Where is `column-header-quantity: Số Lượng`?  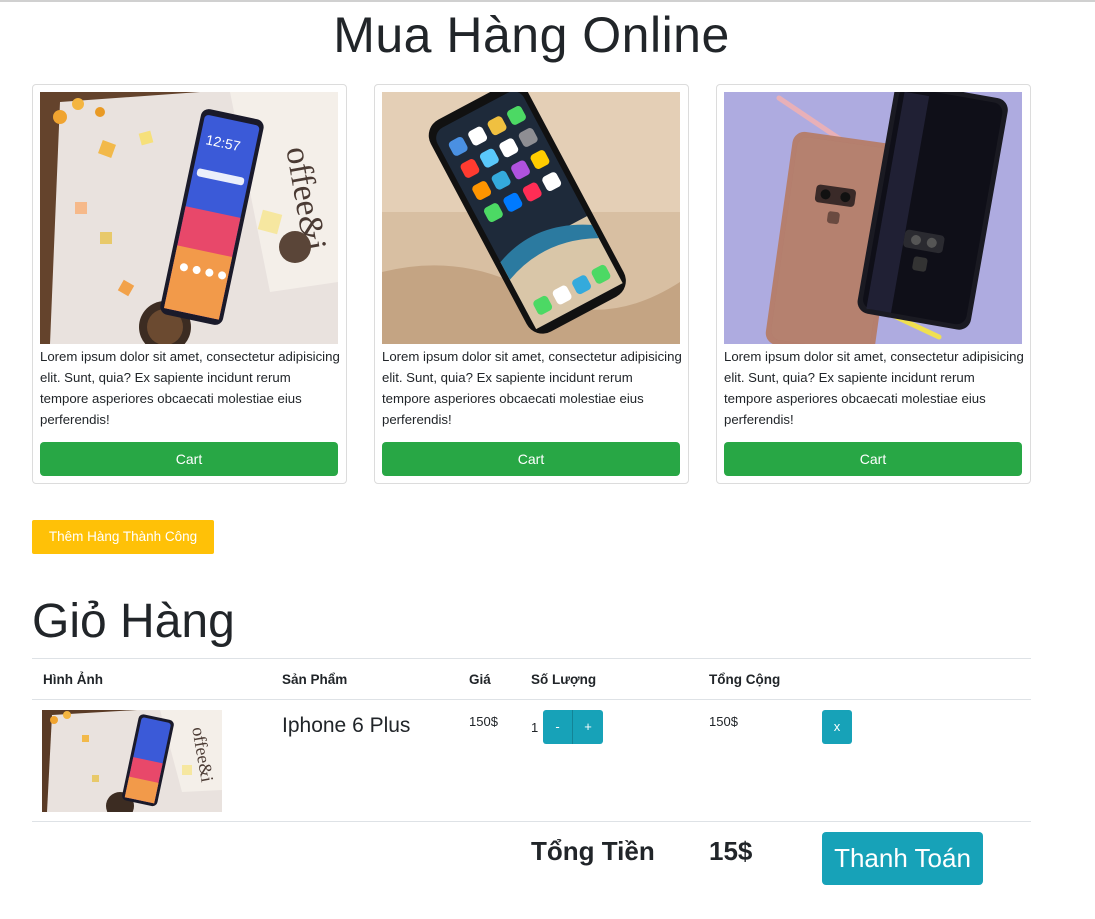
column-header-quantity: Số Lượng is located at coordinates (564, 679).